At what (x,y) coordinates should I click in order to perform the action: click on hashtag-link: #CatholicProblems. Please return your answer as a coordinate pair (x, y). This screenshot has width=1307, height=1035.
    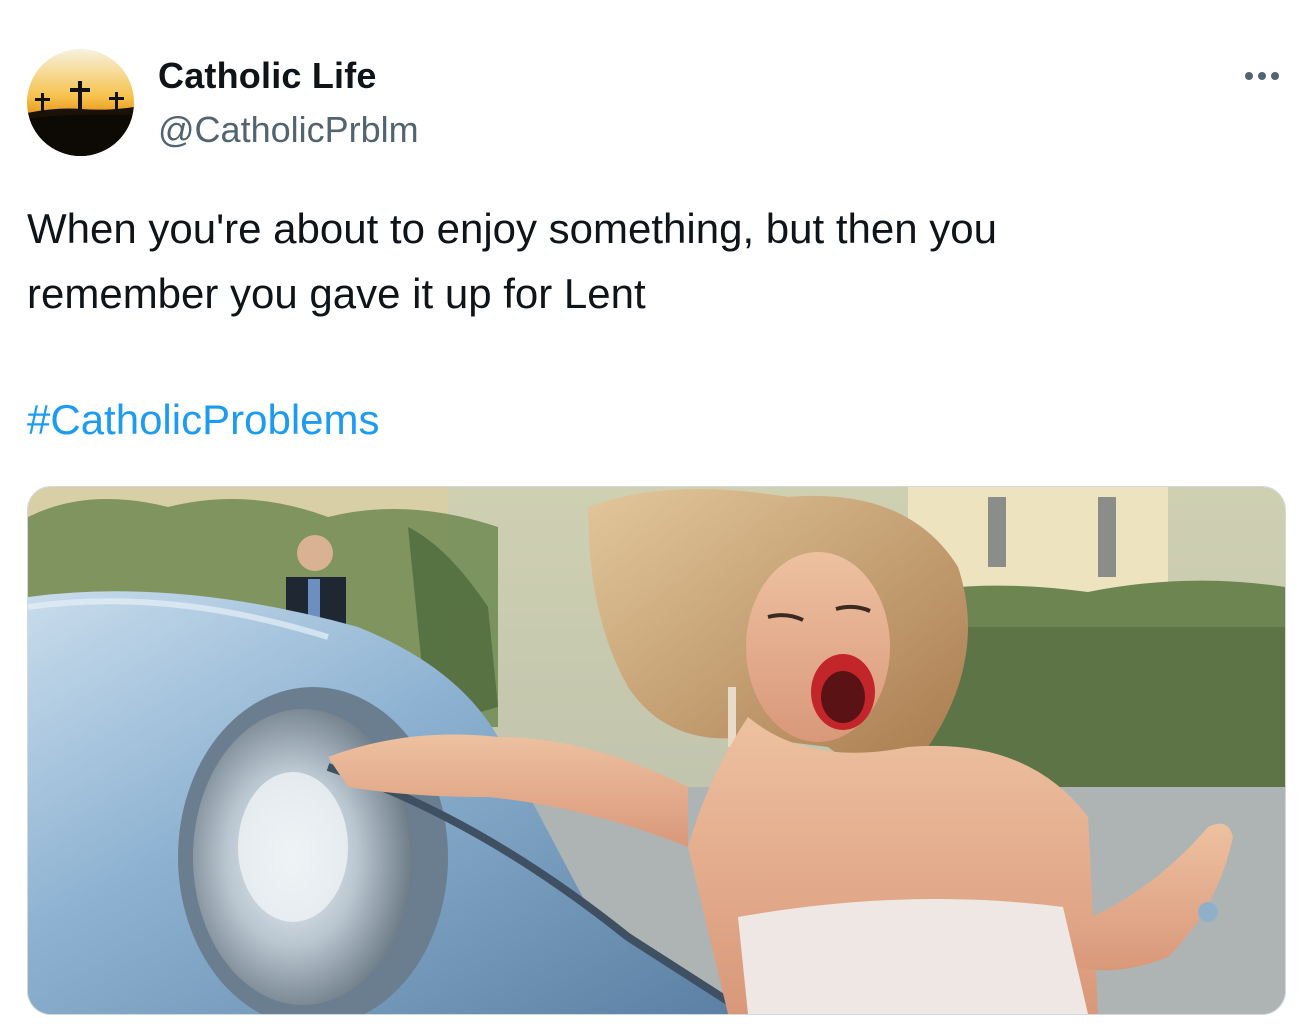
    Looking at the image, I should click on (203, 420).